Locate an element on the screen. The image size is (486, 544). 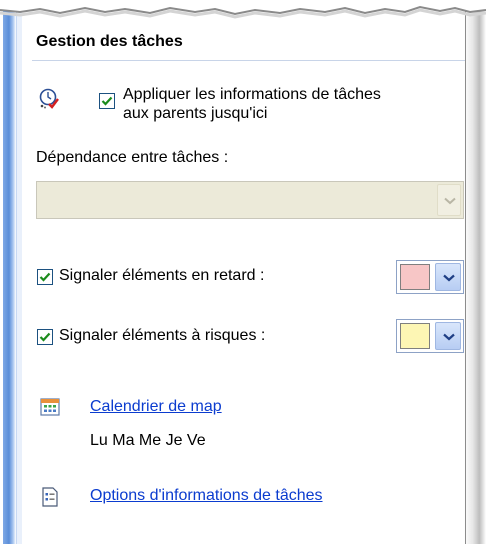
late-items-label: Signaler éléments en retard : is located at coordinates (162, 275).